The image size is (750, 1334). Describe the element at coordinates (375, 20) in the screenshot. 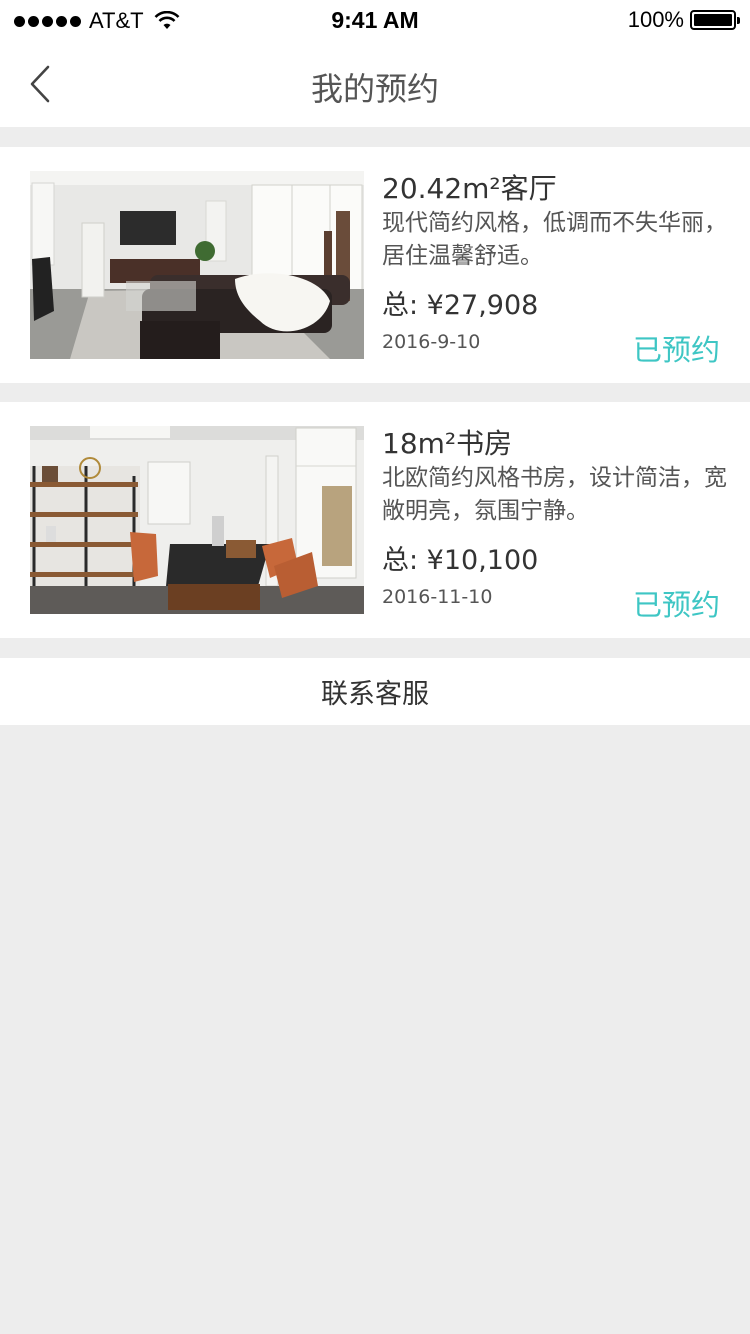

I see `status-bar: AT&T 9:41 AM 100%` at that location.